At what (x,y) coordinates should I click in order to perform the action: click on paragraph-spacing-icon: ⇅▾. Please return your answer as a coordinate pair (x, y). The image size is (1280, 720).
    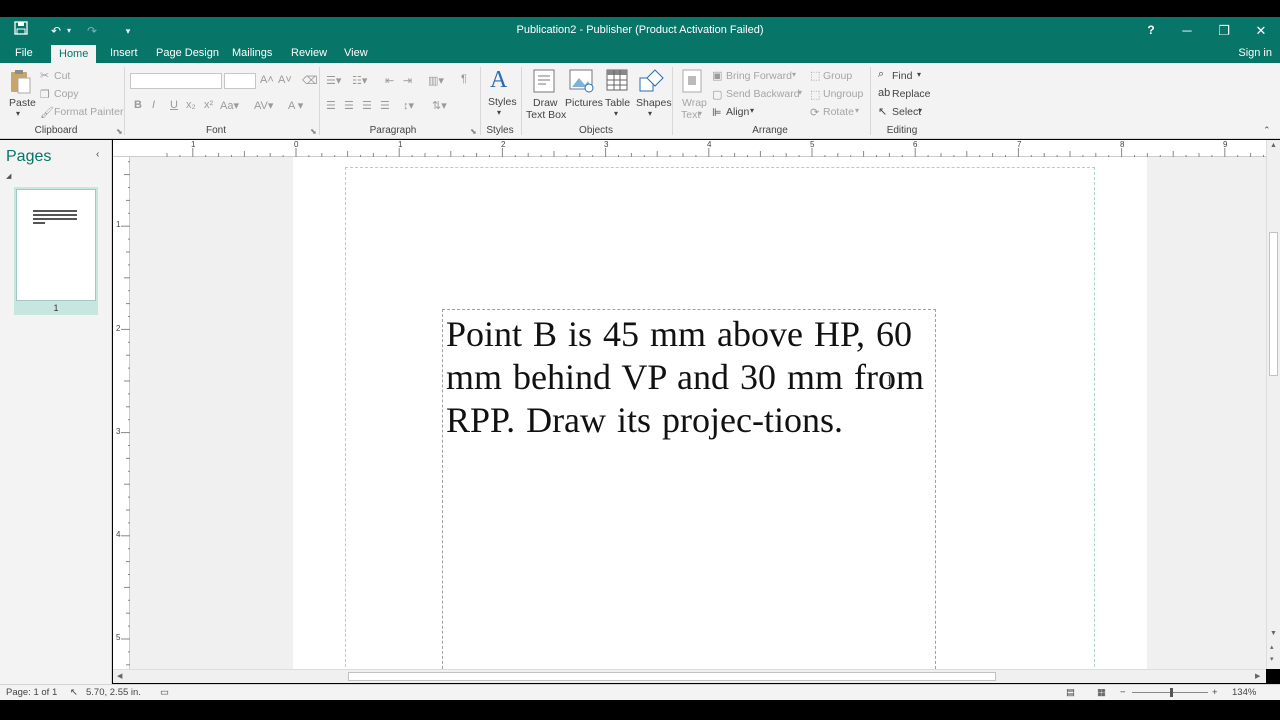
    Looking at the image, I should click on (439, 105).